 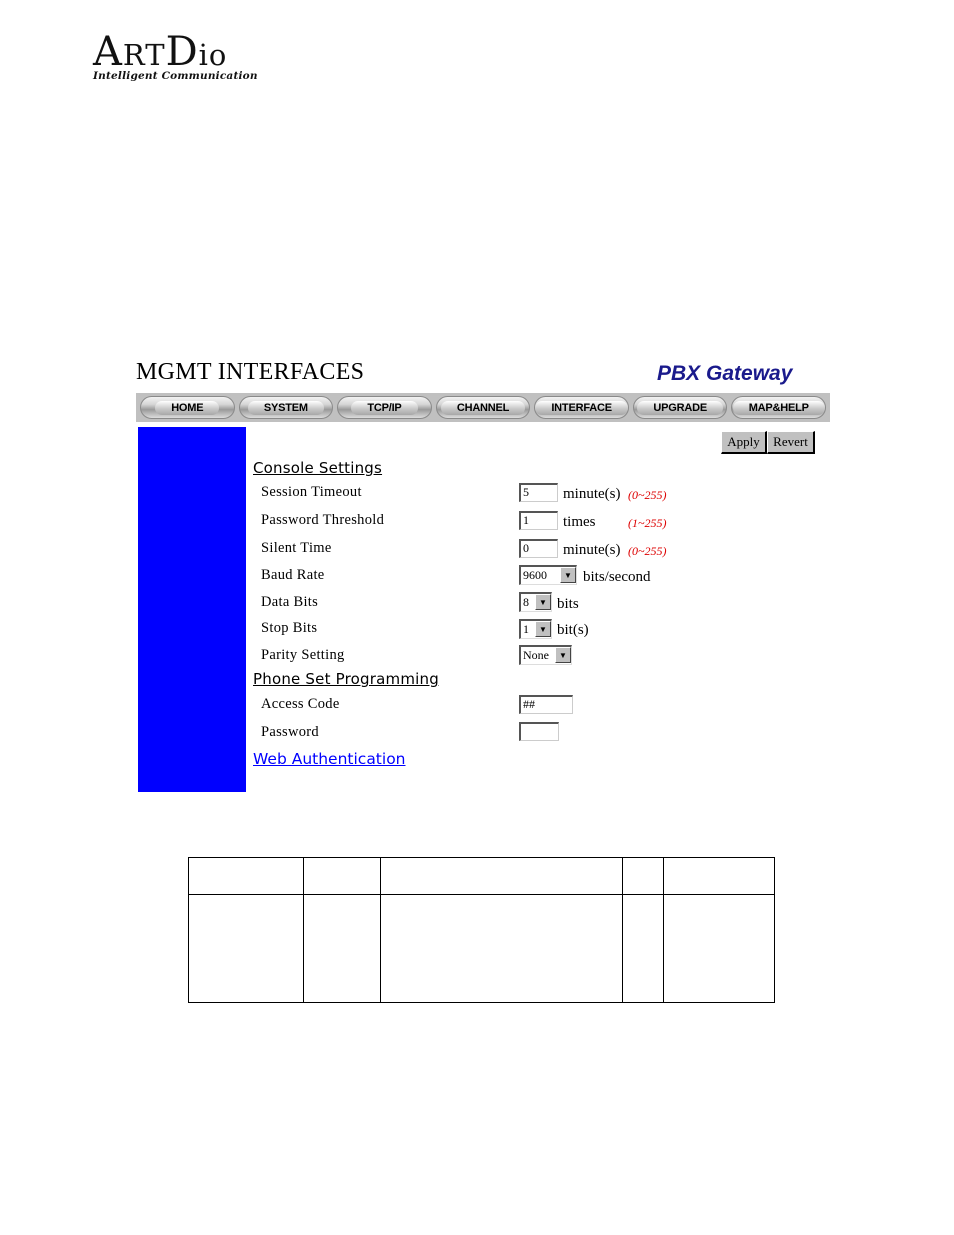 I want to click on stop-bits-value: 1, so click(x=526, y=629).